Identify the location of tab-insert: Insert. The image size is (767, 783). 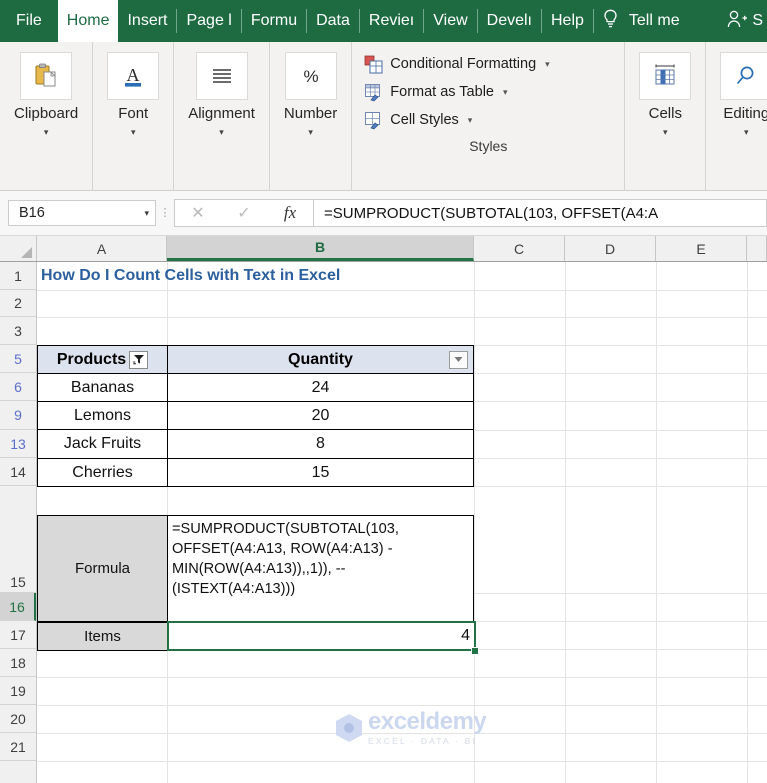
(147, 21).